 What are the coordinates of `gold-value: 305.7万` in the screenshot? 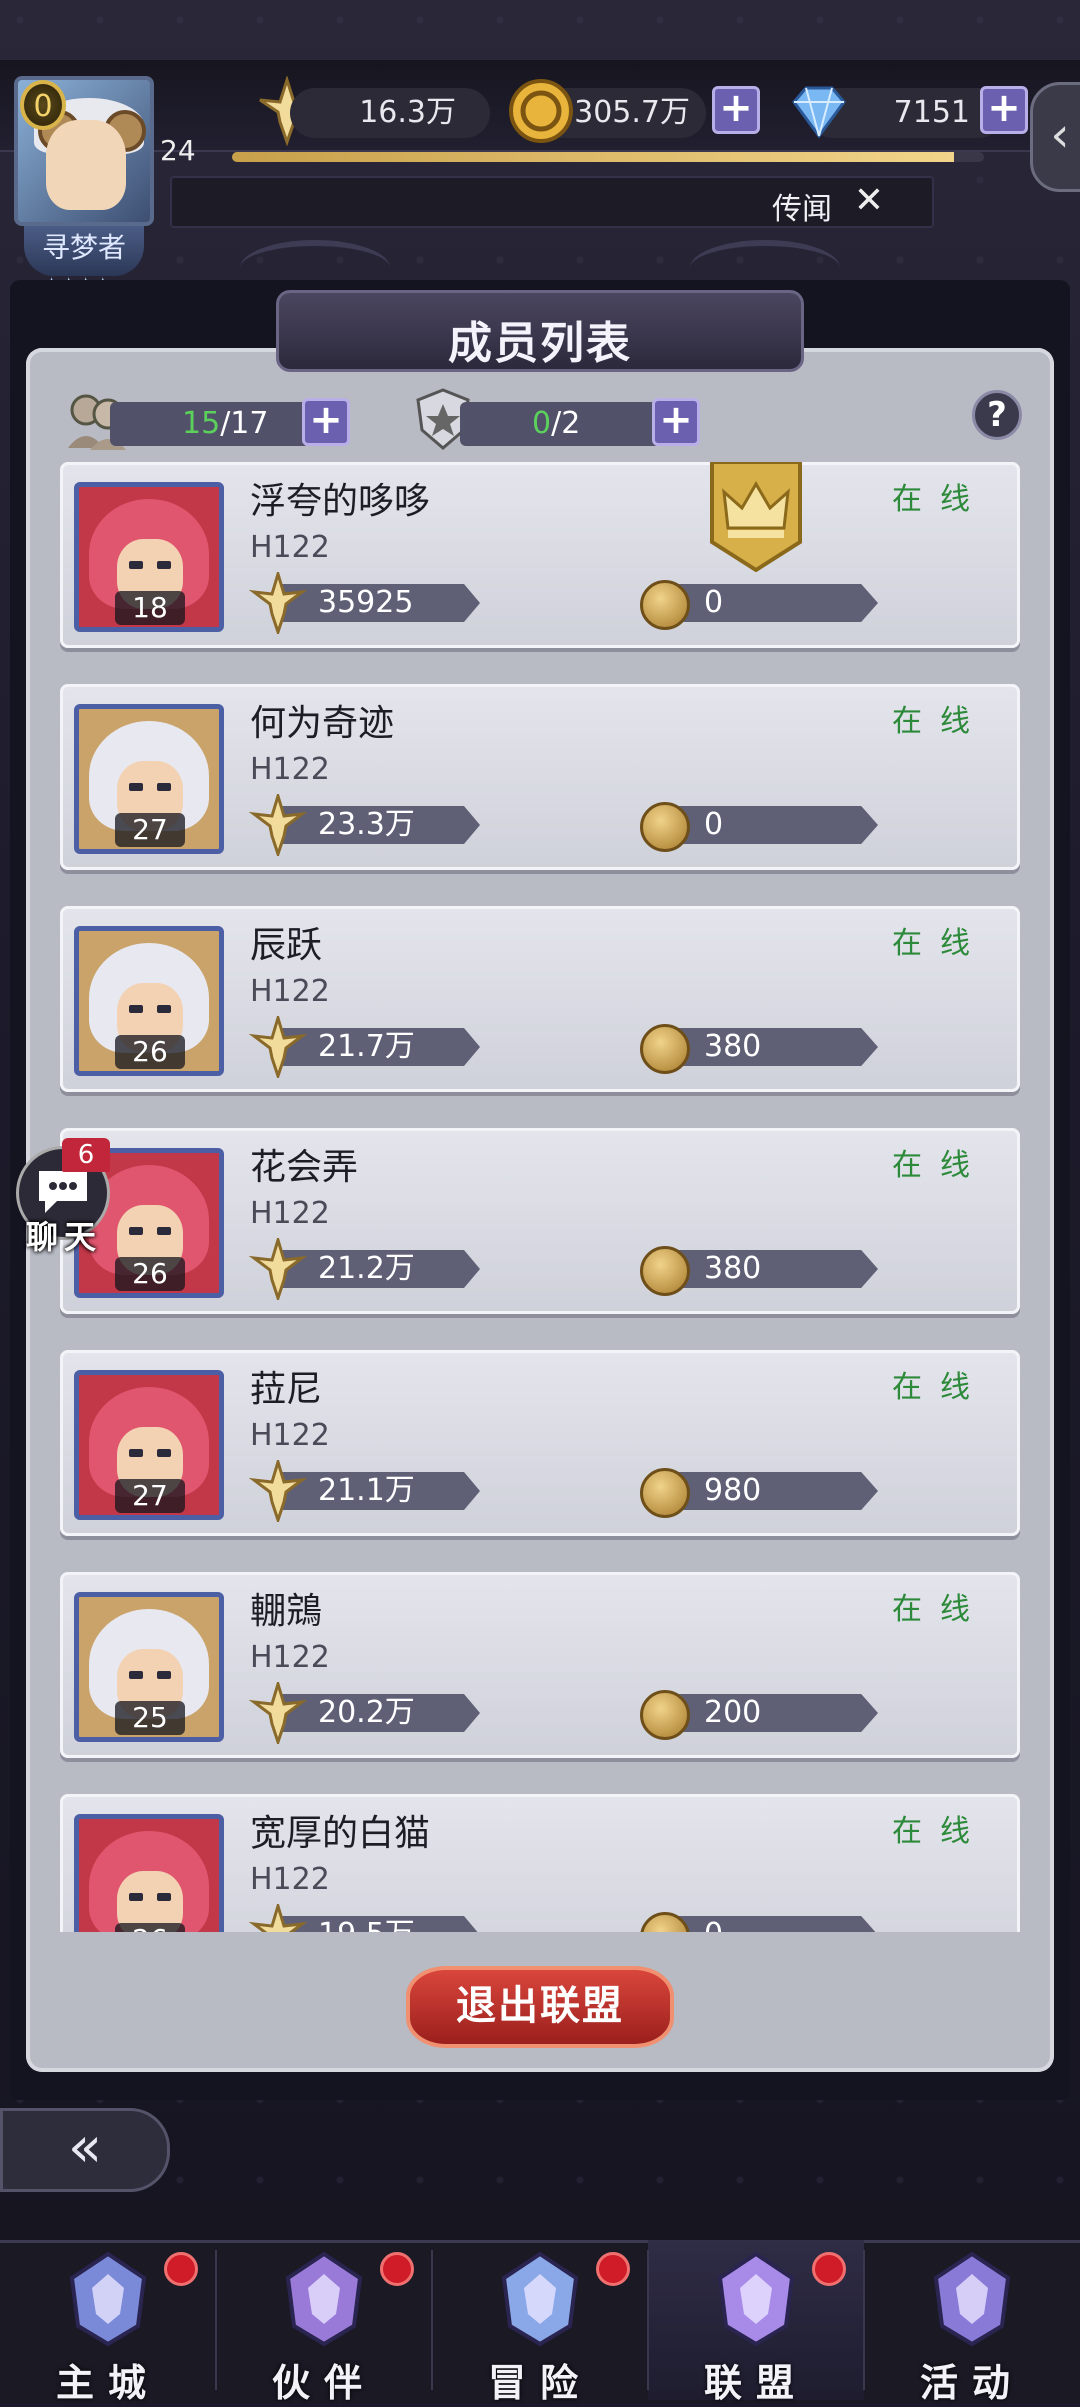 It's located at (632, 112).